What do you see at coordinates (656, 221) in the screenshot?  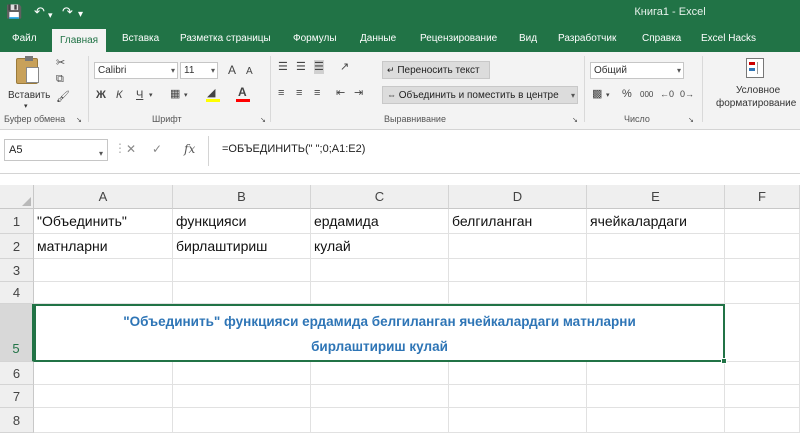 I see `cell-e1: ячейкалардаги` at bounding box center [656, 221].